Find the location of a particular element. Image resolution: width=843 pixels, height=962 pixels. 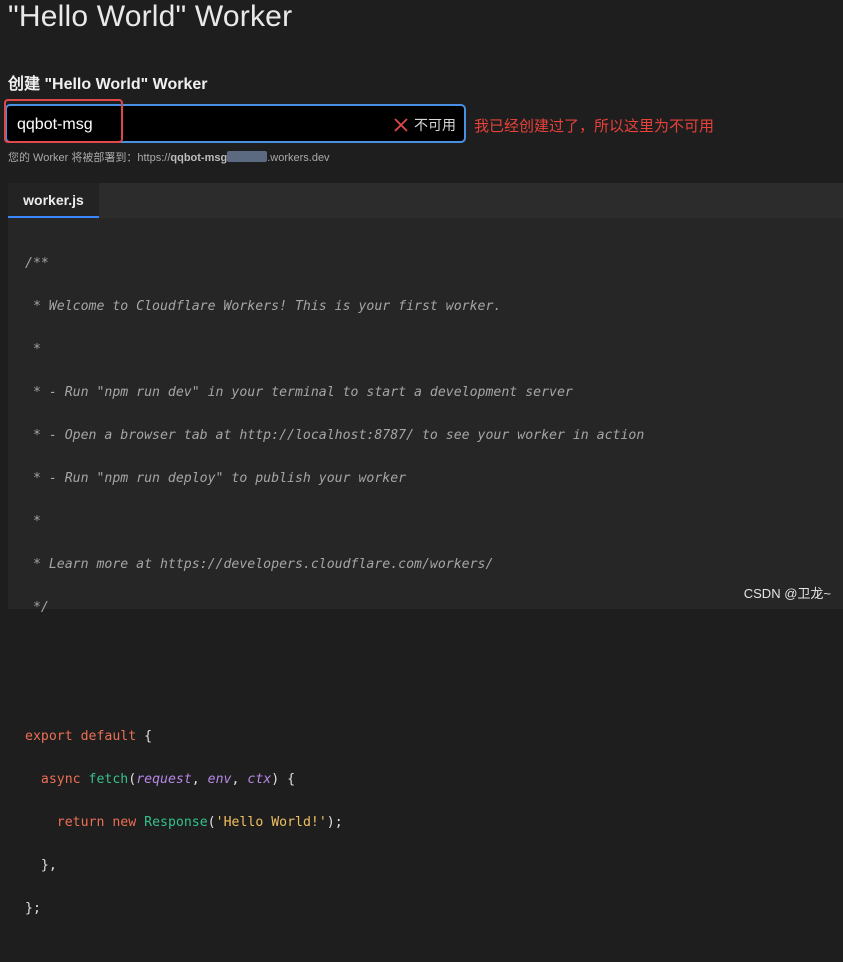

editor-tab-bar: worker.js is located at coordinates (425, 200).